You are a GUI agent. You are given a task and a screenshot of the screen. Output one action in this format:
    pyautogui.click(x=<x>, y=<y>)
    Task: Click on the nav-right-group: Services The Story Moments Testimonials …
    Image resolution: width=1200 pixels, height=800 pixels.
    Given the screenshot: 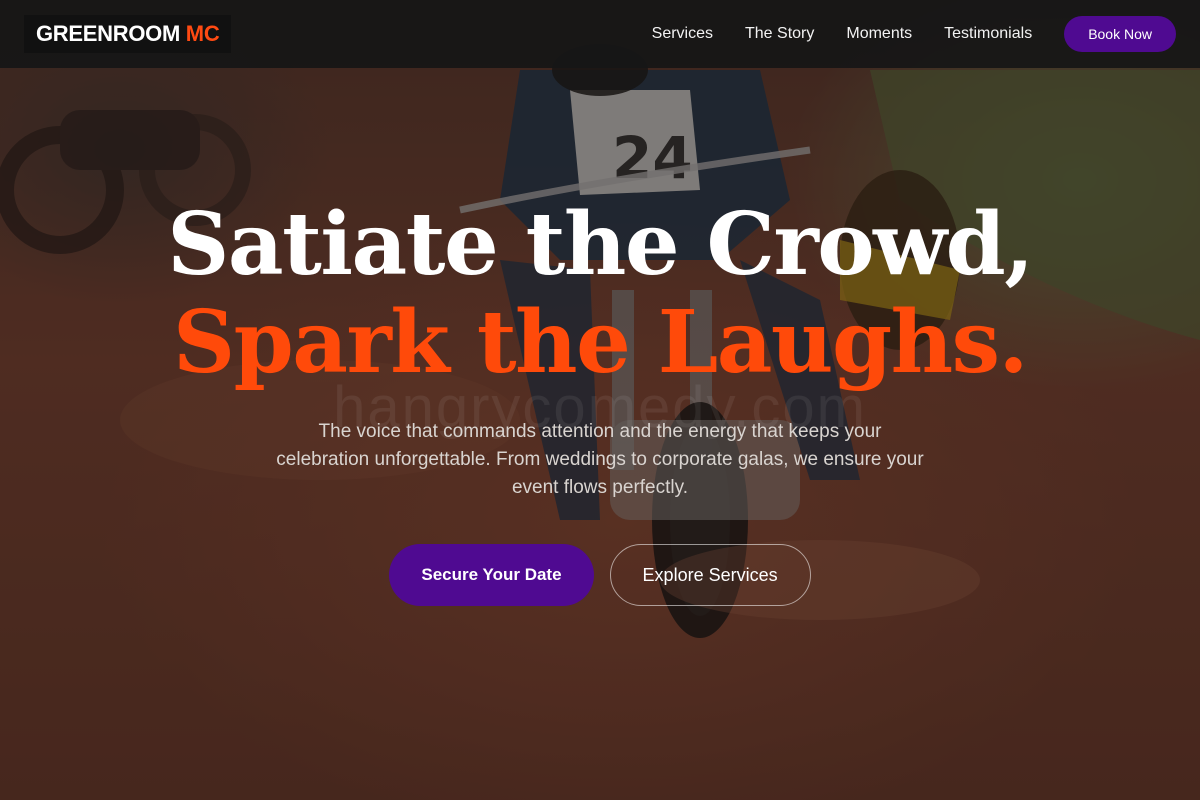 What is the action you would take?
    pyautogui.click(x=914, y=34)
    